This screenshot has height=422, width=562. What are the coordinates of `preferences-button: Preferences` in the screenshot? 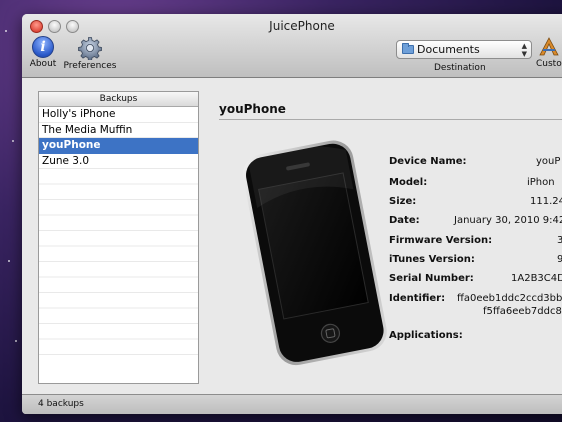 It's located at (90, 53).